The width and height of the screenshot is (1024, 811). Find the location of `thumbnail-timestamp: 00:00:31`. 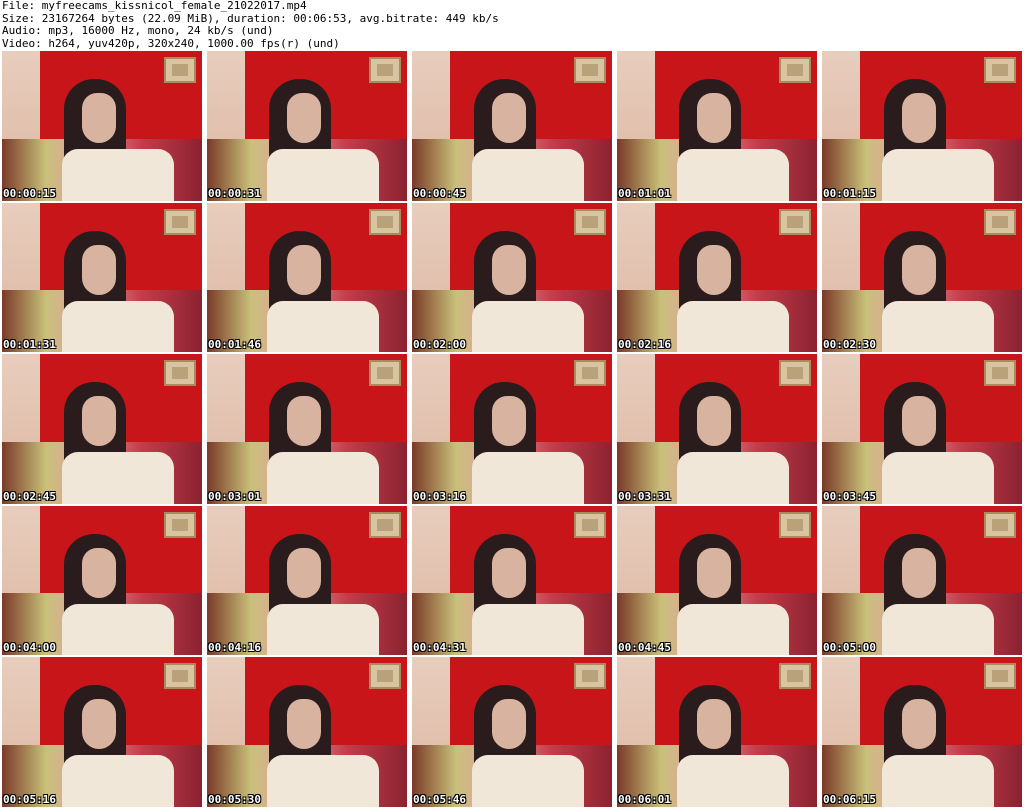

thumbnail-timestamp: 00:00:31 is located at coordinates (234, 193).